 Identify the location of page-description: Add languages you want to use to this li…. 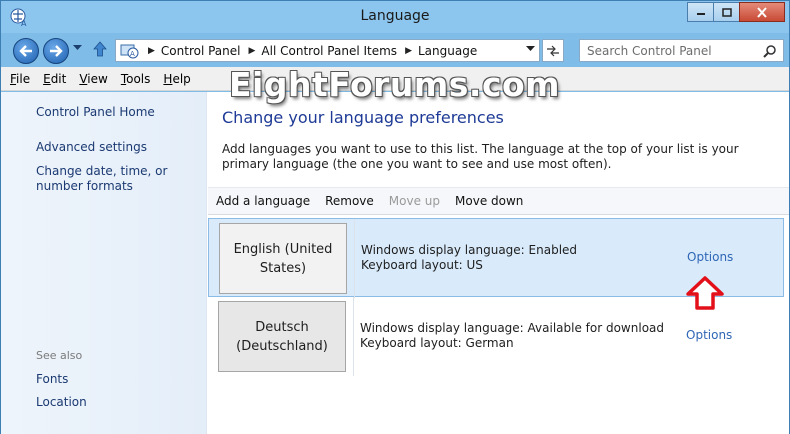
(480, 156).